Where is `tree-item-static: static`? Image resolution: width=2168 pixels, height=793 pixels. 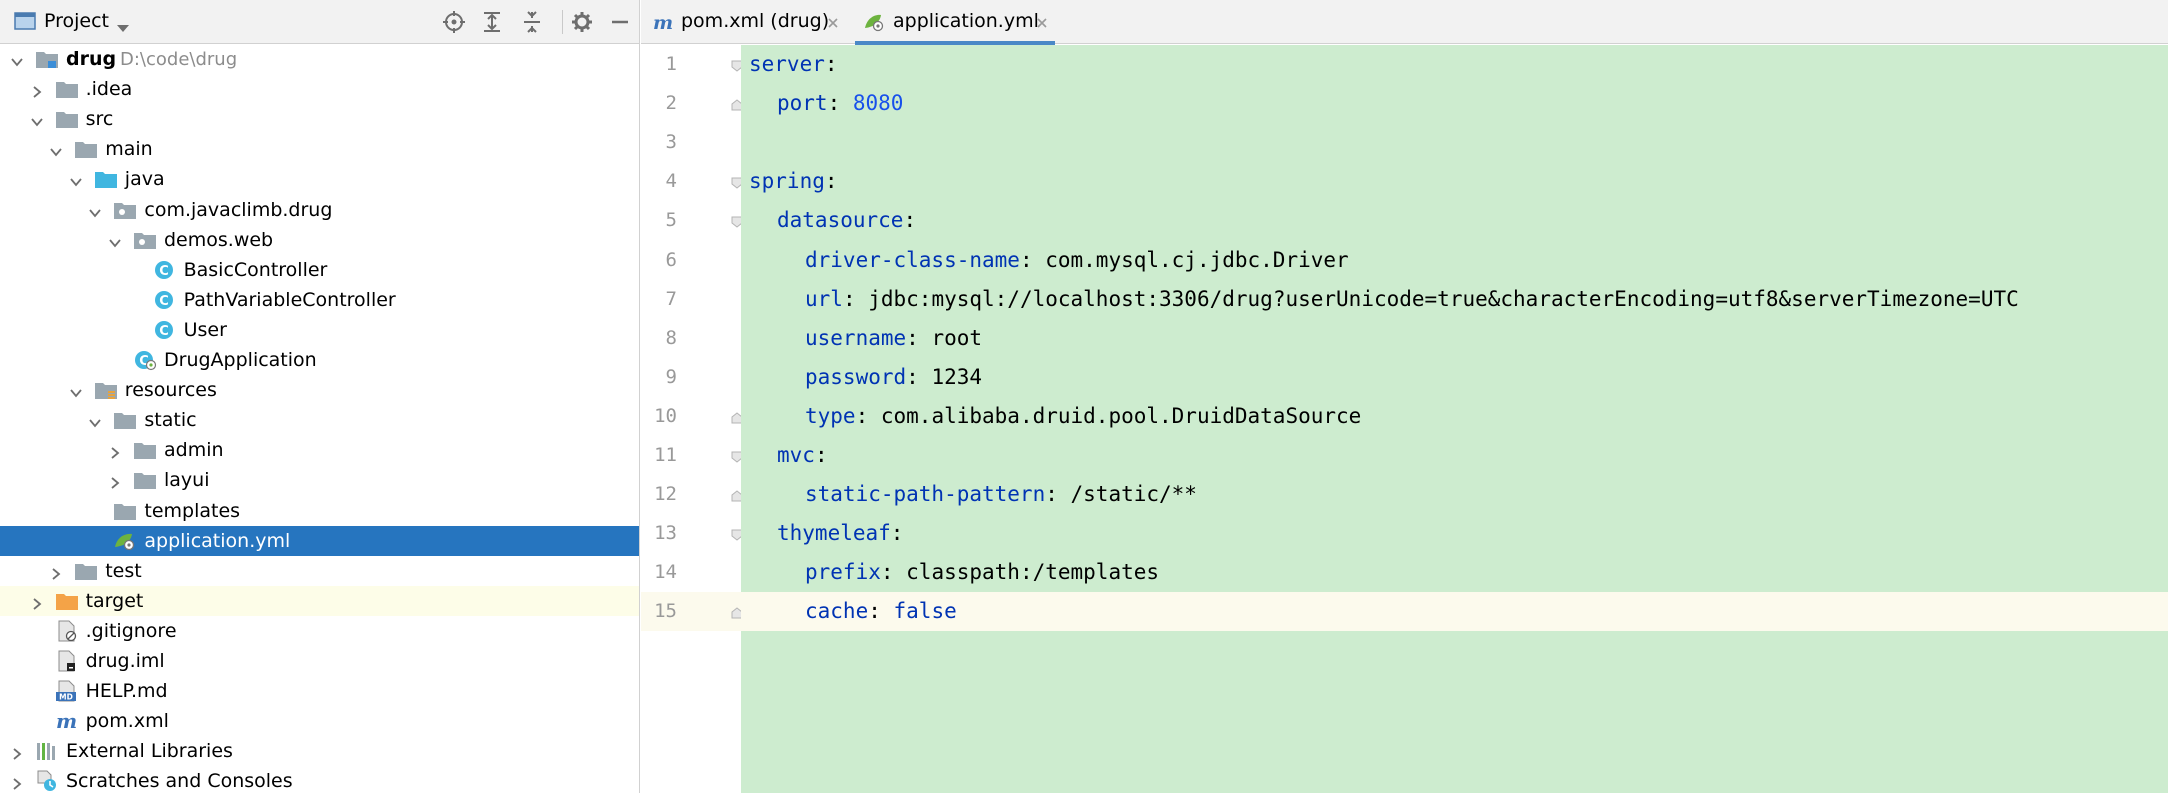 tree-item-static: static is located at coordinates (319, 420).